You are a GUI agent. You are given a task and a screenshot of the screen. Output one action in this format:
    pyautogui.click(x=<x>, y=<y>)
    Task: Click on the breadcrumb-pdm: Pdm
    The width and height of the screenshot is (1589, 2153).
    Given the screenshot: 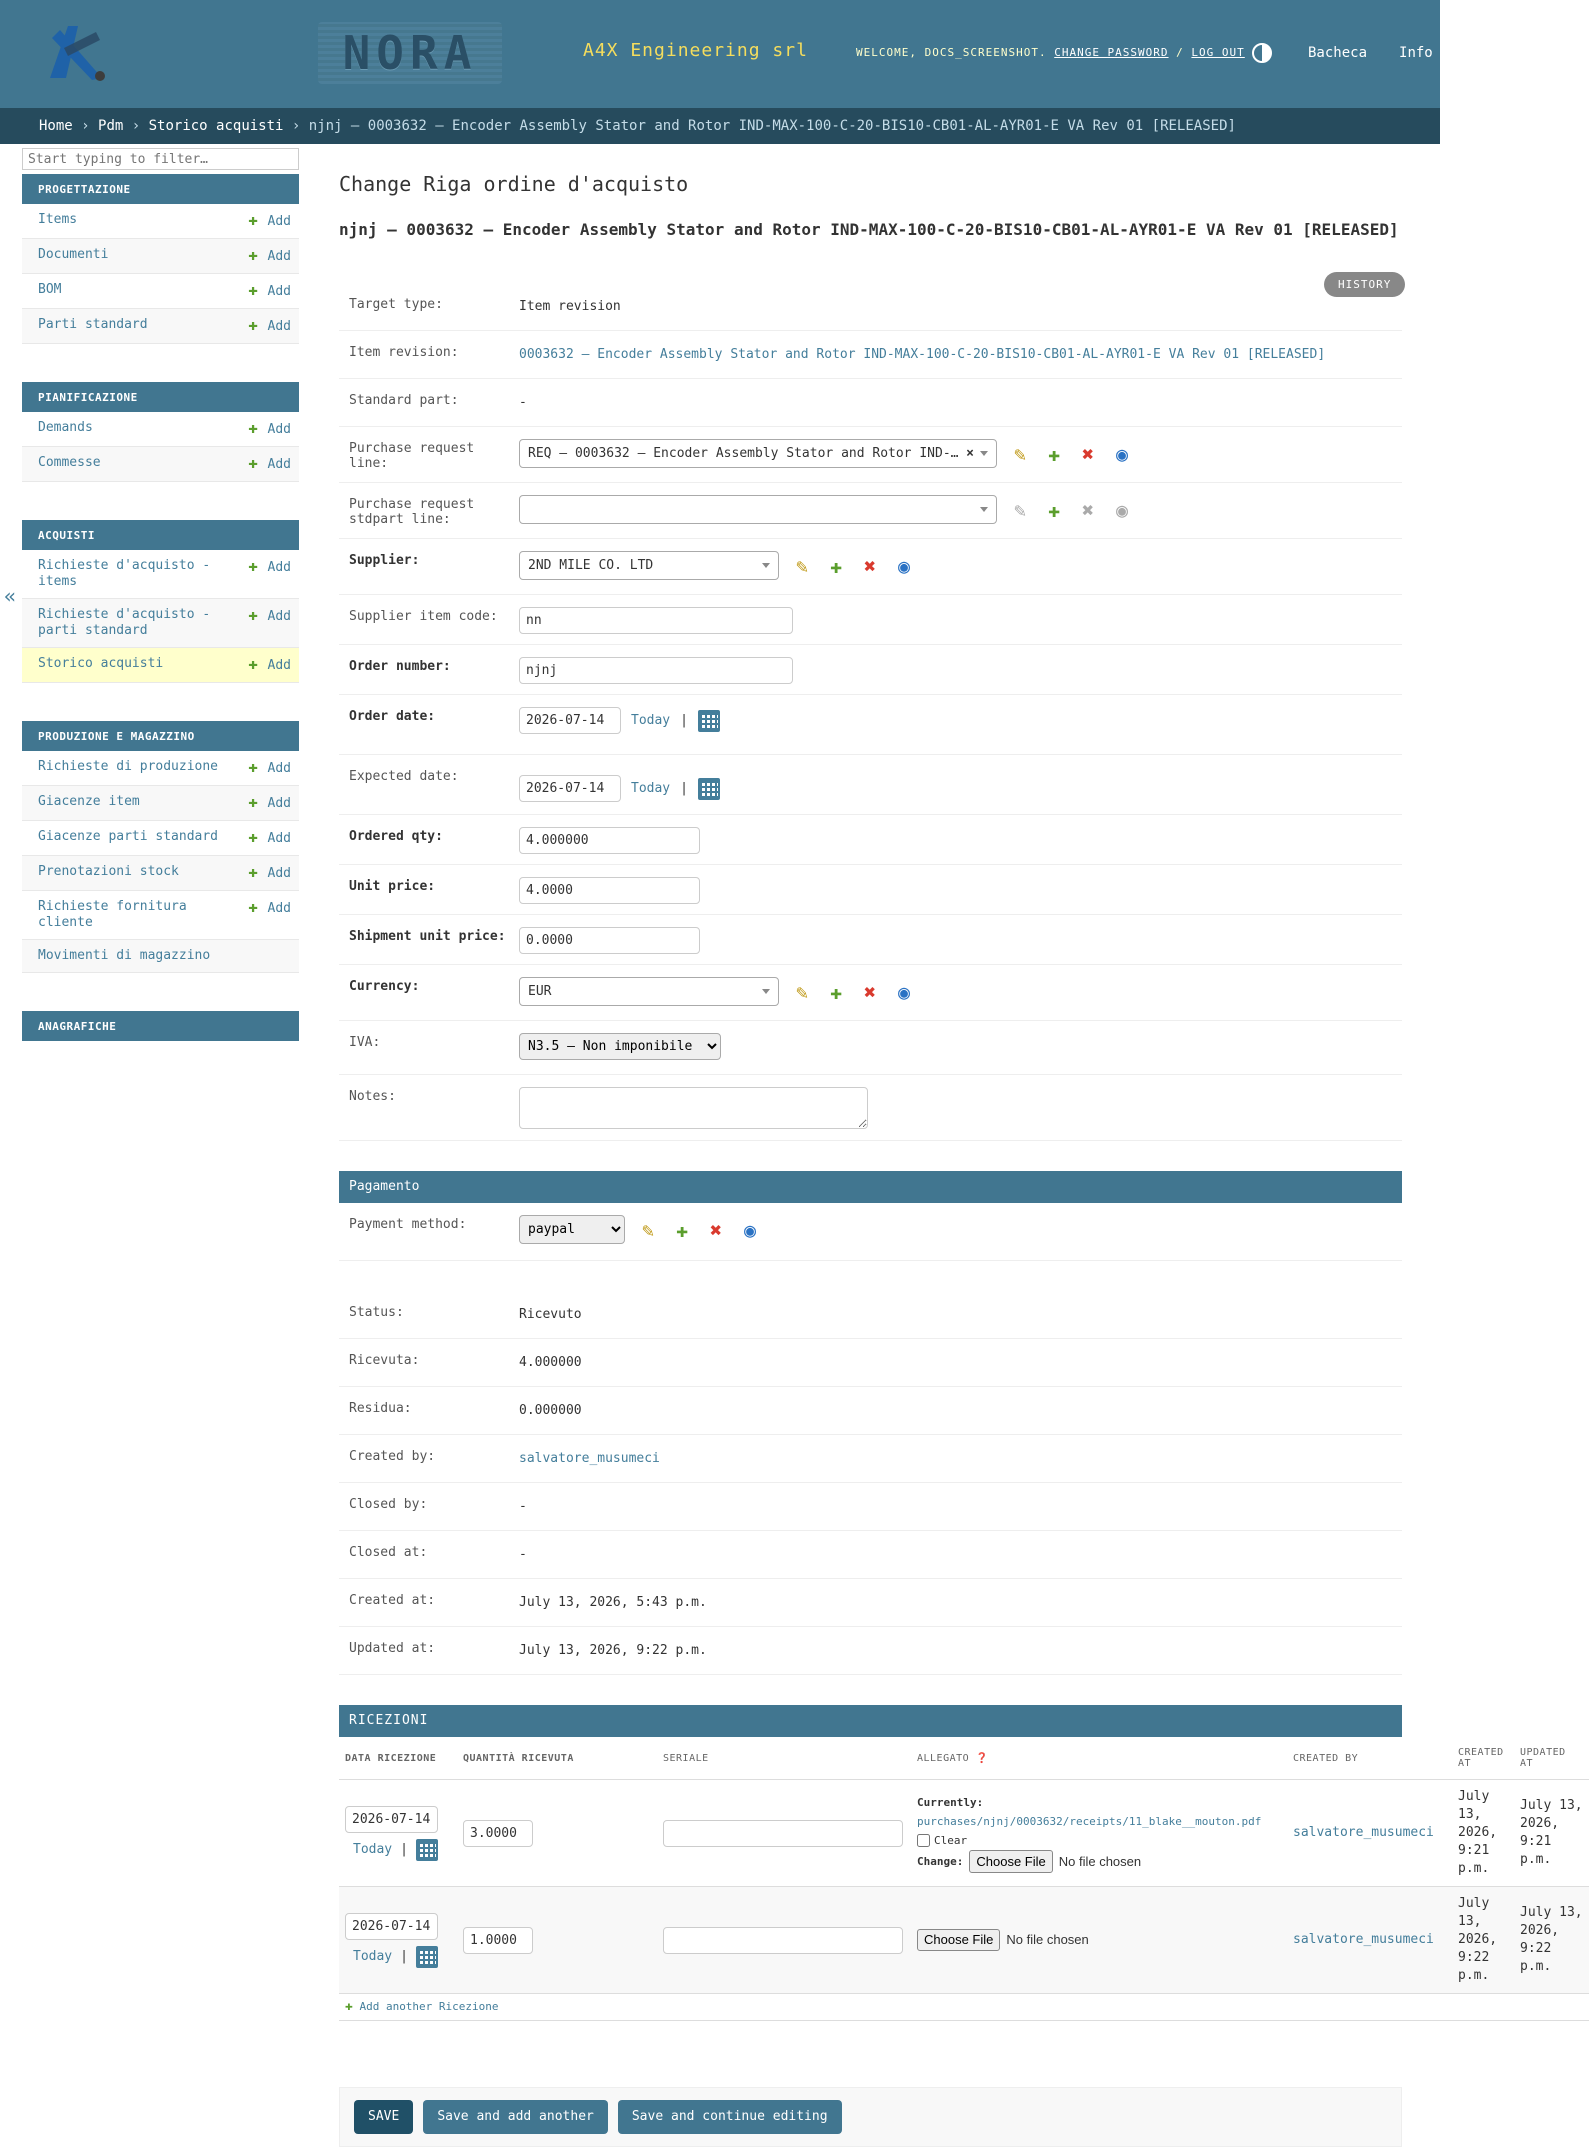 What is the action you would take?
    pyautogui.click(x=110, y=126)
    